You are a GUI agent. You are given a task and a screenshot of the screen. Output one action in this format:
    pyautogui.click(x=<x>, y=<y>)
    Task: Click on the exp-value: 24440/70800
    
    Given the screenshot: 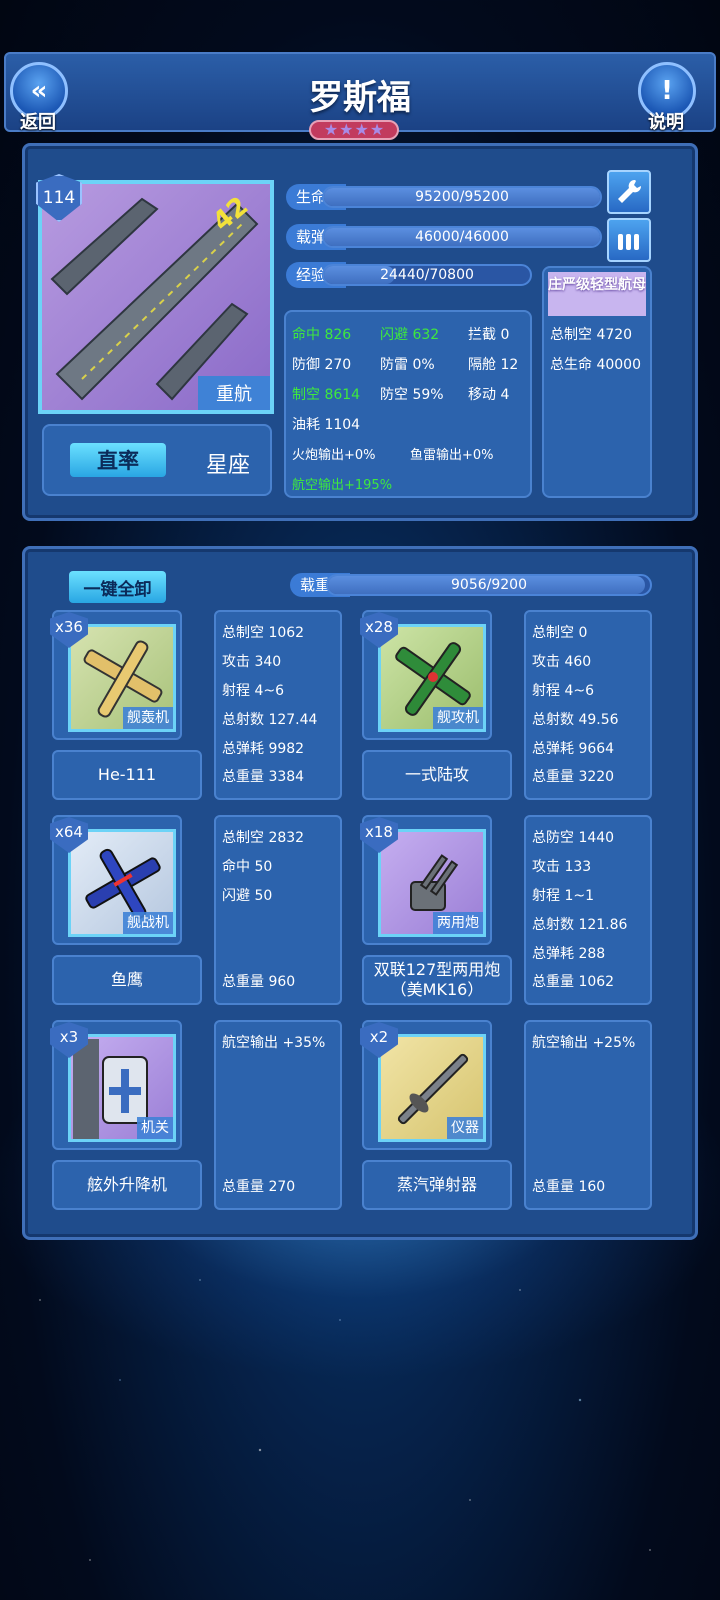 What is the action you would take?
    pyautogui.click(x=427, y=275)
    